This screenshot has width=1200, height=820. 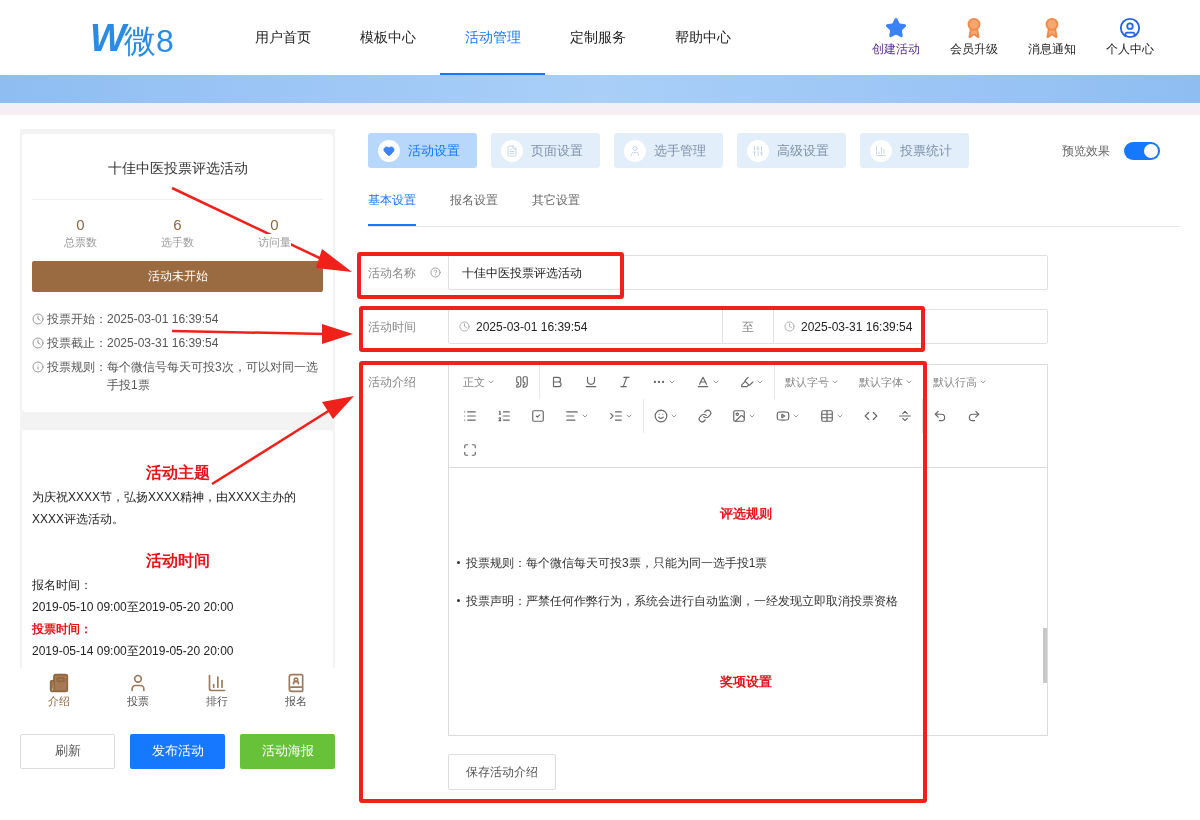 I want to click on header-action: 创建活动, so click(x=896, y=37).